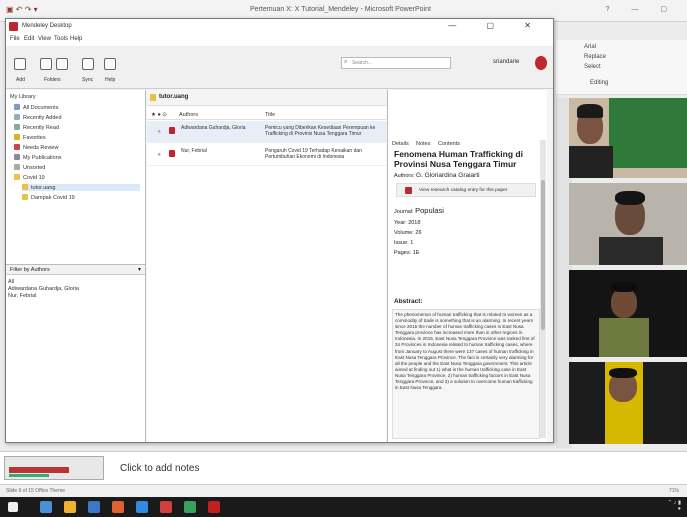 The width and height of the screenshot is (687, 517). Describe the element at coordinates (496, 25) in the screenshot. I see `mendeley-window-controls: — ▢ ✕` at that location.